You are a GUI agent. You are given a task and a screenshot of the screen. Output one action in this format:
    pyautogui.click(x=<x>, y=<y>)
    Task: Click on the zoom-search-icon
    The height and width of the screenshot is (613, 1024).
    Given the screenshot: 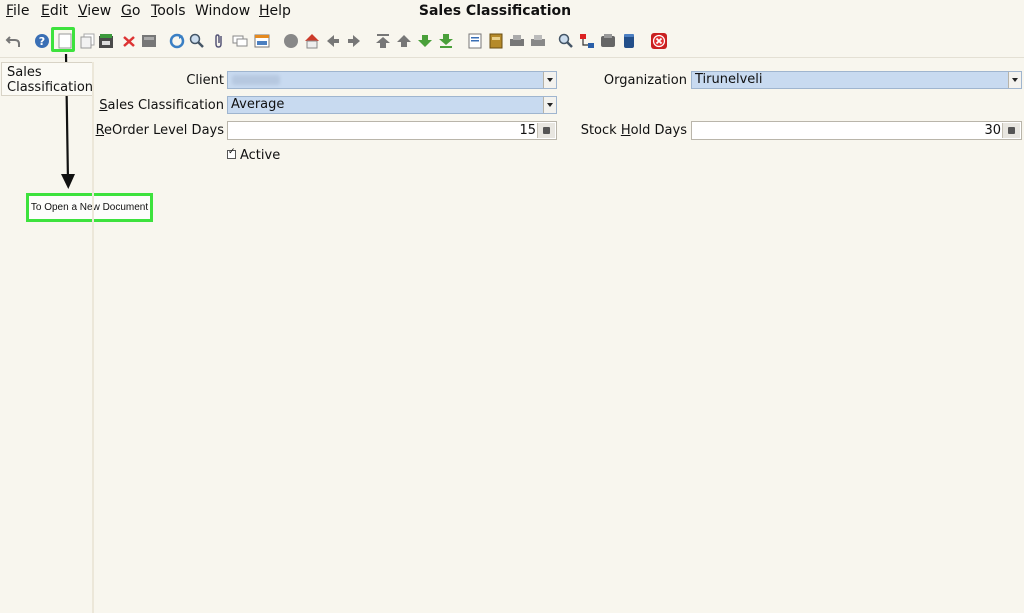 What is the action you would take?
    pyautogui.click(x=197, y=41)
    